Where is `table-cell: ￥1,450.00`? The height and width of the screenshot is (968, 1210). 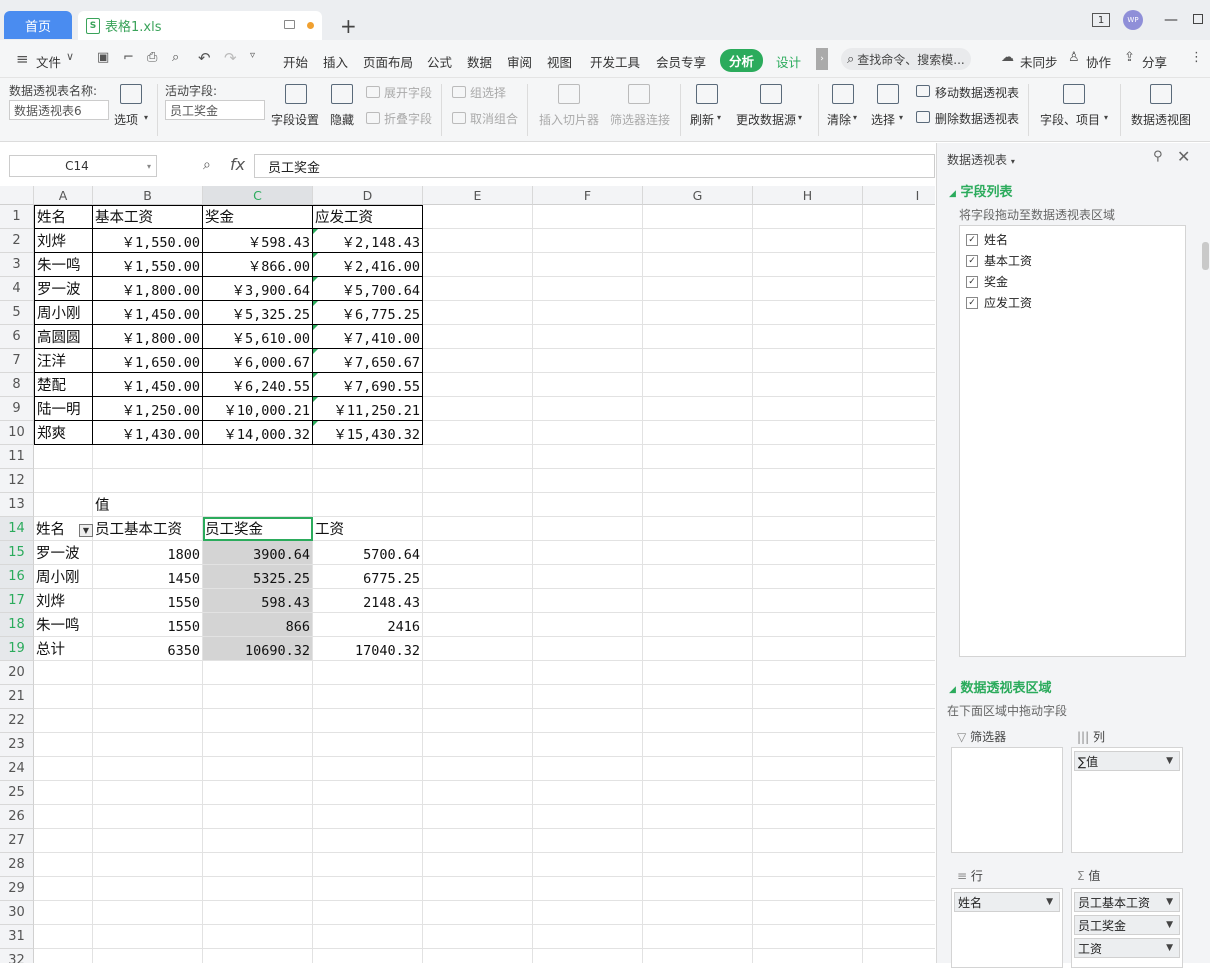
table-cell: ￥1,450.00 is located at coordinates (148, 385).